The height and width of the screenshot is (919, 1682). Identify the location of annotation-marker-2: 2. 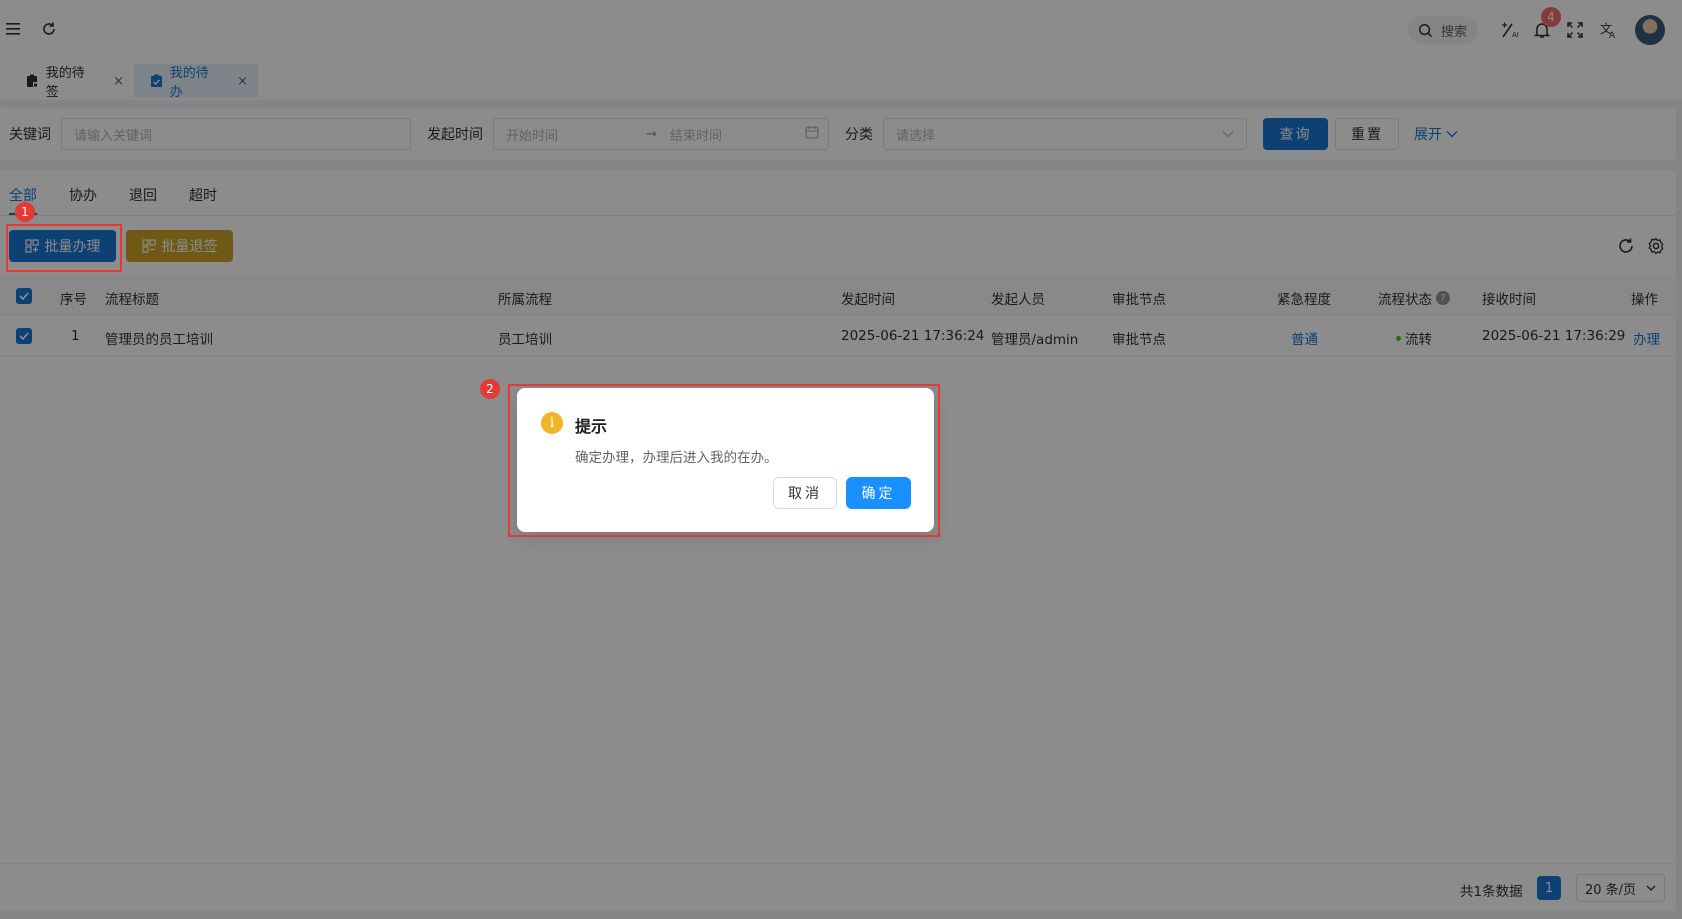
(490, 389).